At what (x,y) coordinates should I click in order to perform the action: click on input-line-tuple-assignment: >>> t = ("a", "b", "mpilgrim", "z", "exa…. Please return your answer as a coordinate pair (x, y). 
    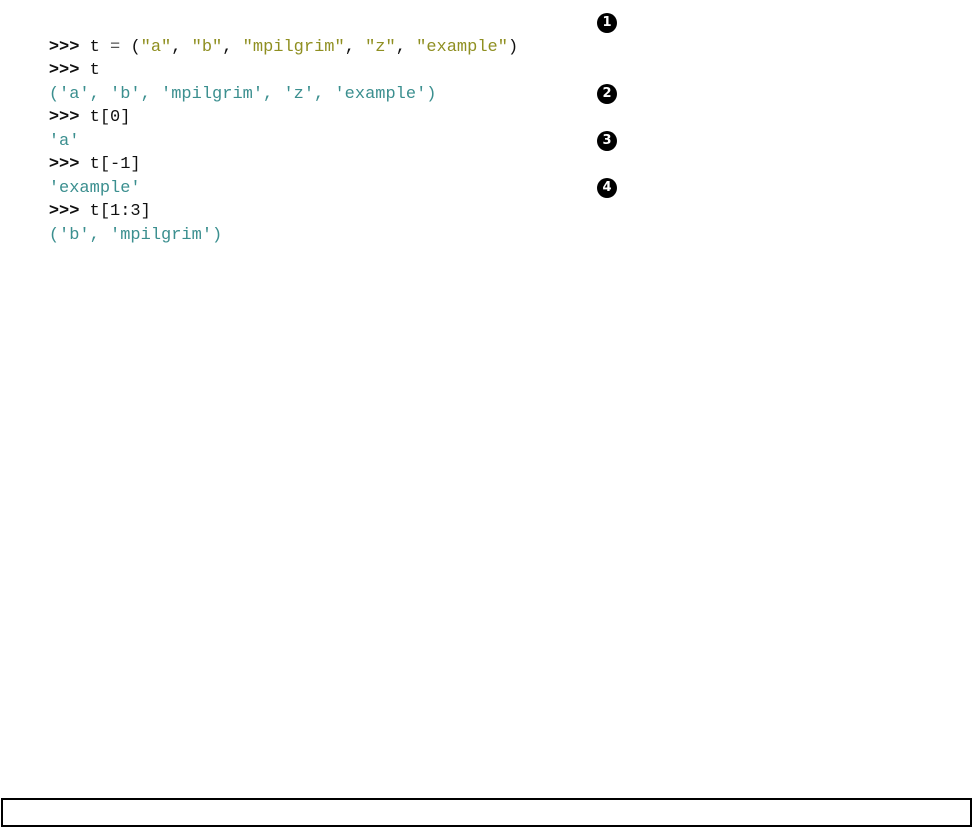
    Looking at the image, I should click on (318, 34).